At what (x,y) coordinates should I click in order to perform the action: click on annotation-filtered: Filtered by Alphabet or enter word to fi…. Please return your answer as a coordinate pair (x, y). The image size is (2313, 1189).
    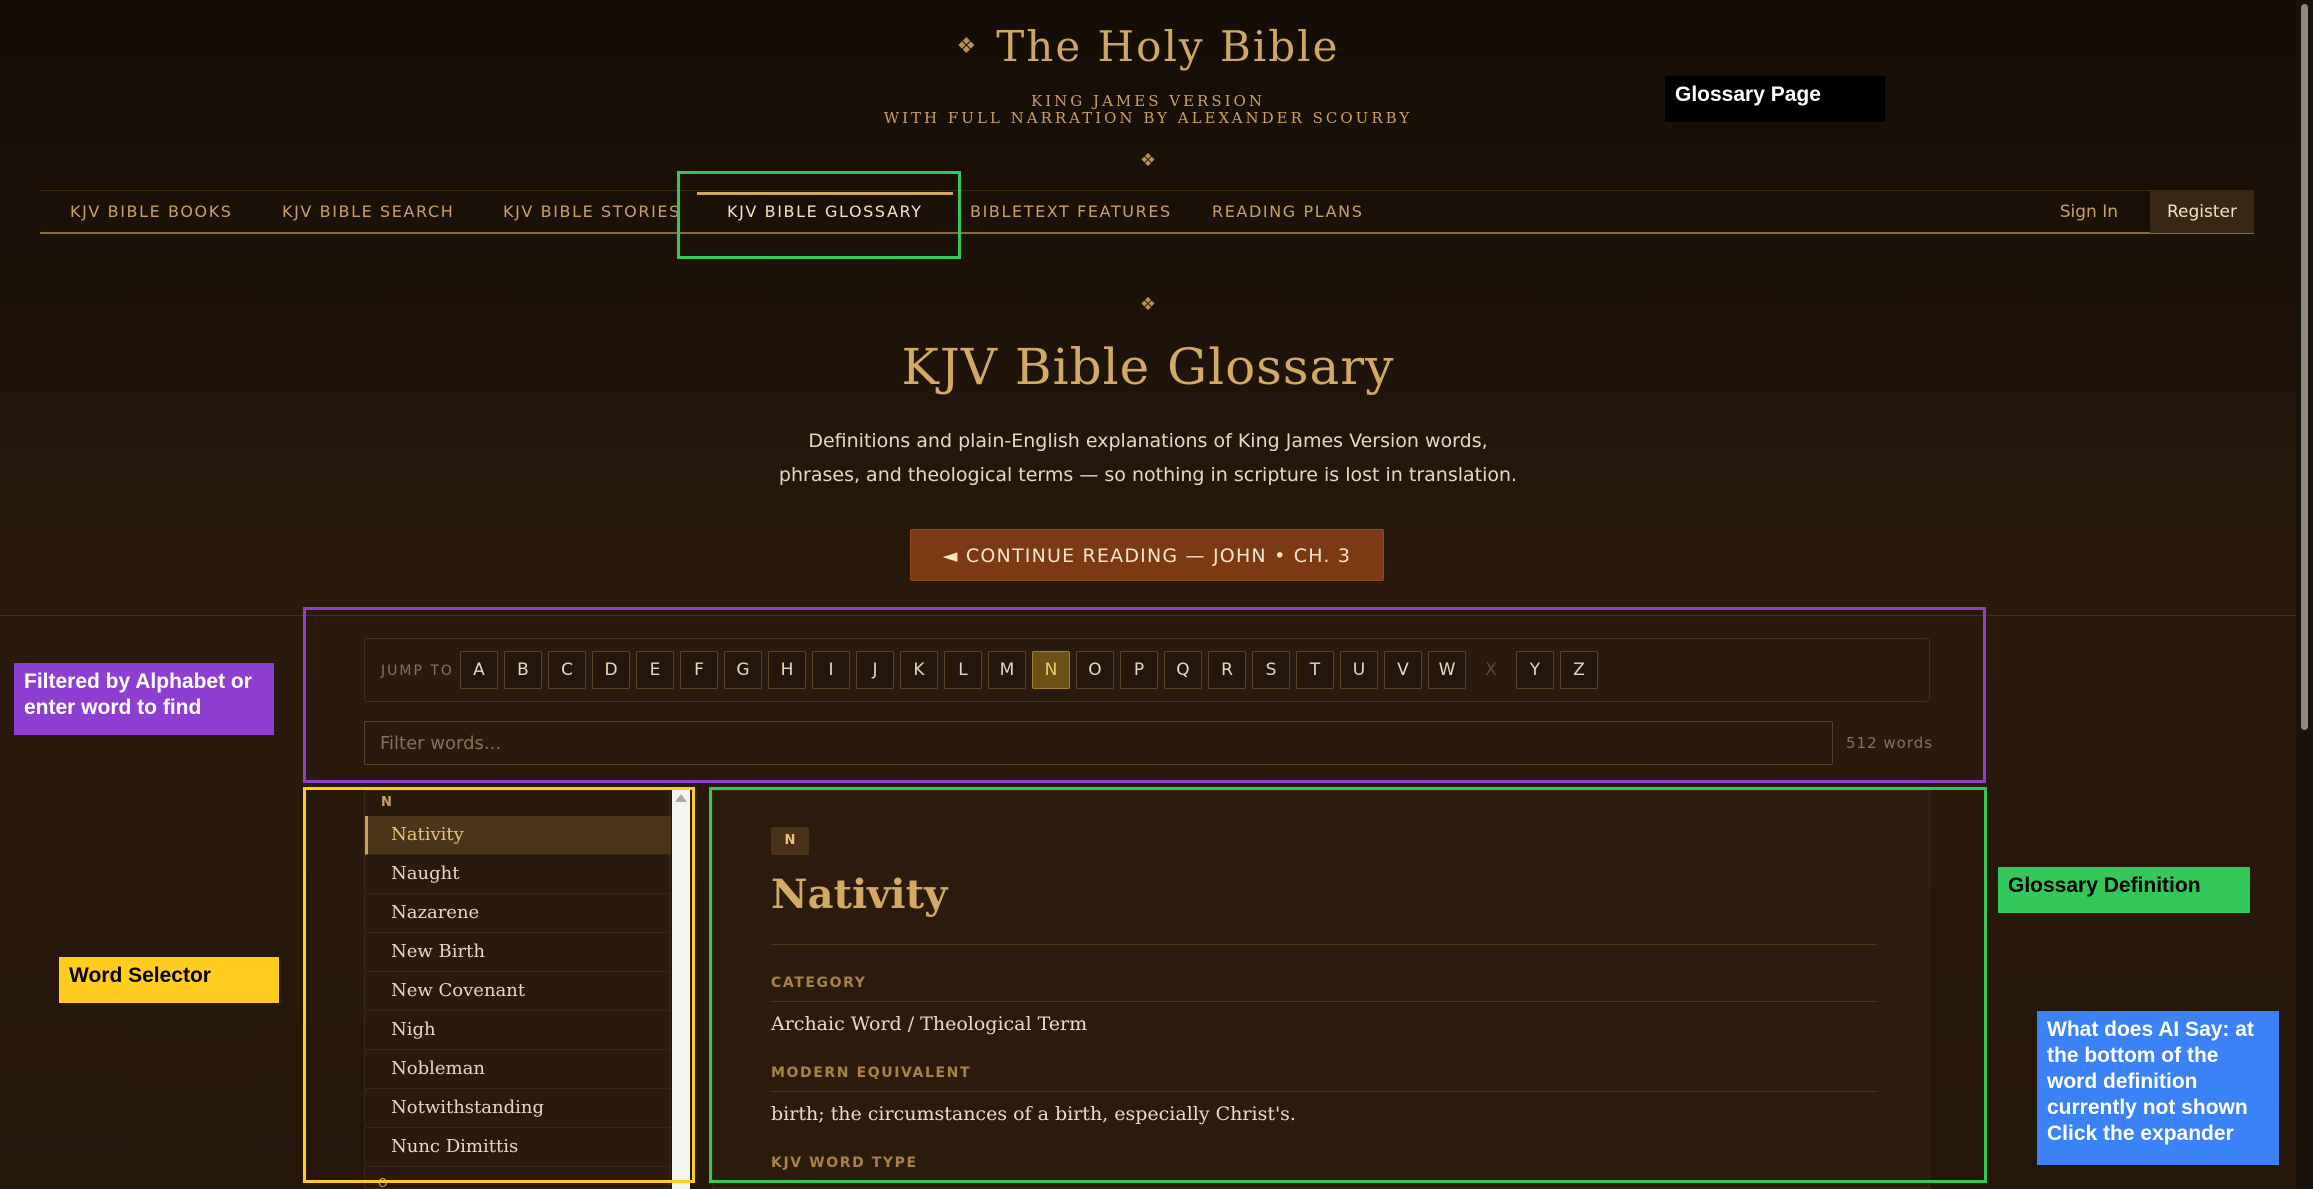
    Looking at the image, I should click on (144, 699).